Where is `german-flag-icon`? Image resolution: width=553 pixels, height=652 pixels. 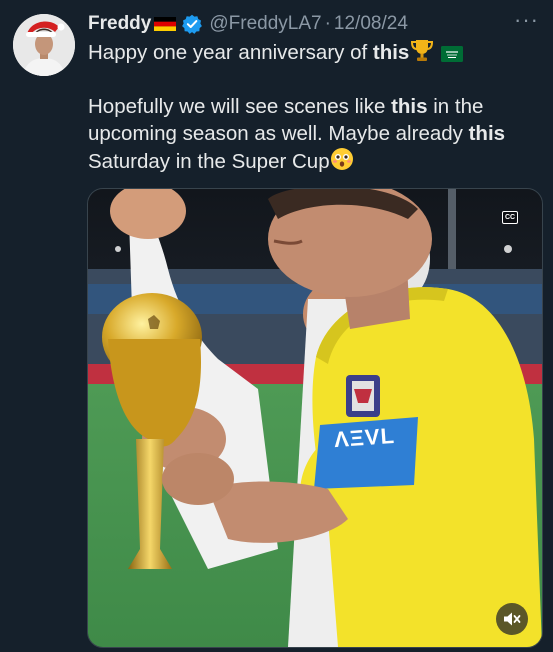 german-flag-icon is located at coordinates (165, 24).